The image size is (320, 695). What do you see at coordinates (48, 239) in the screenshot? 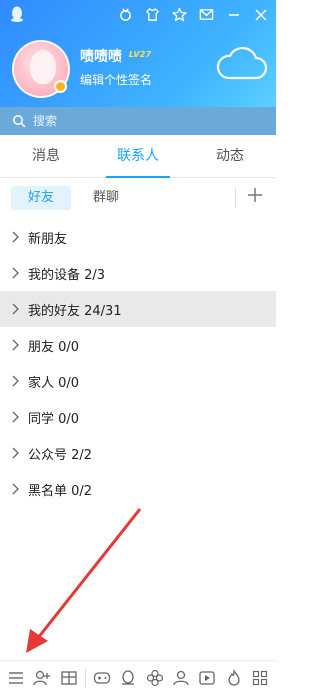
I see `group-label: 新朋友` at bounding box center [48, 239].